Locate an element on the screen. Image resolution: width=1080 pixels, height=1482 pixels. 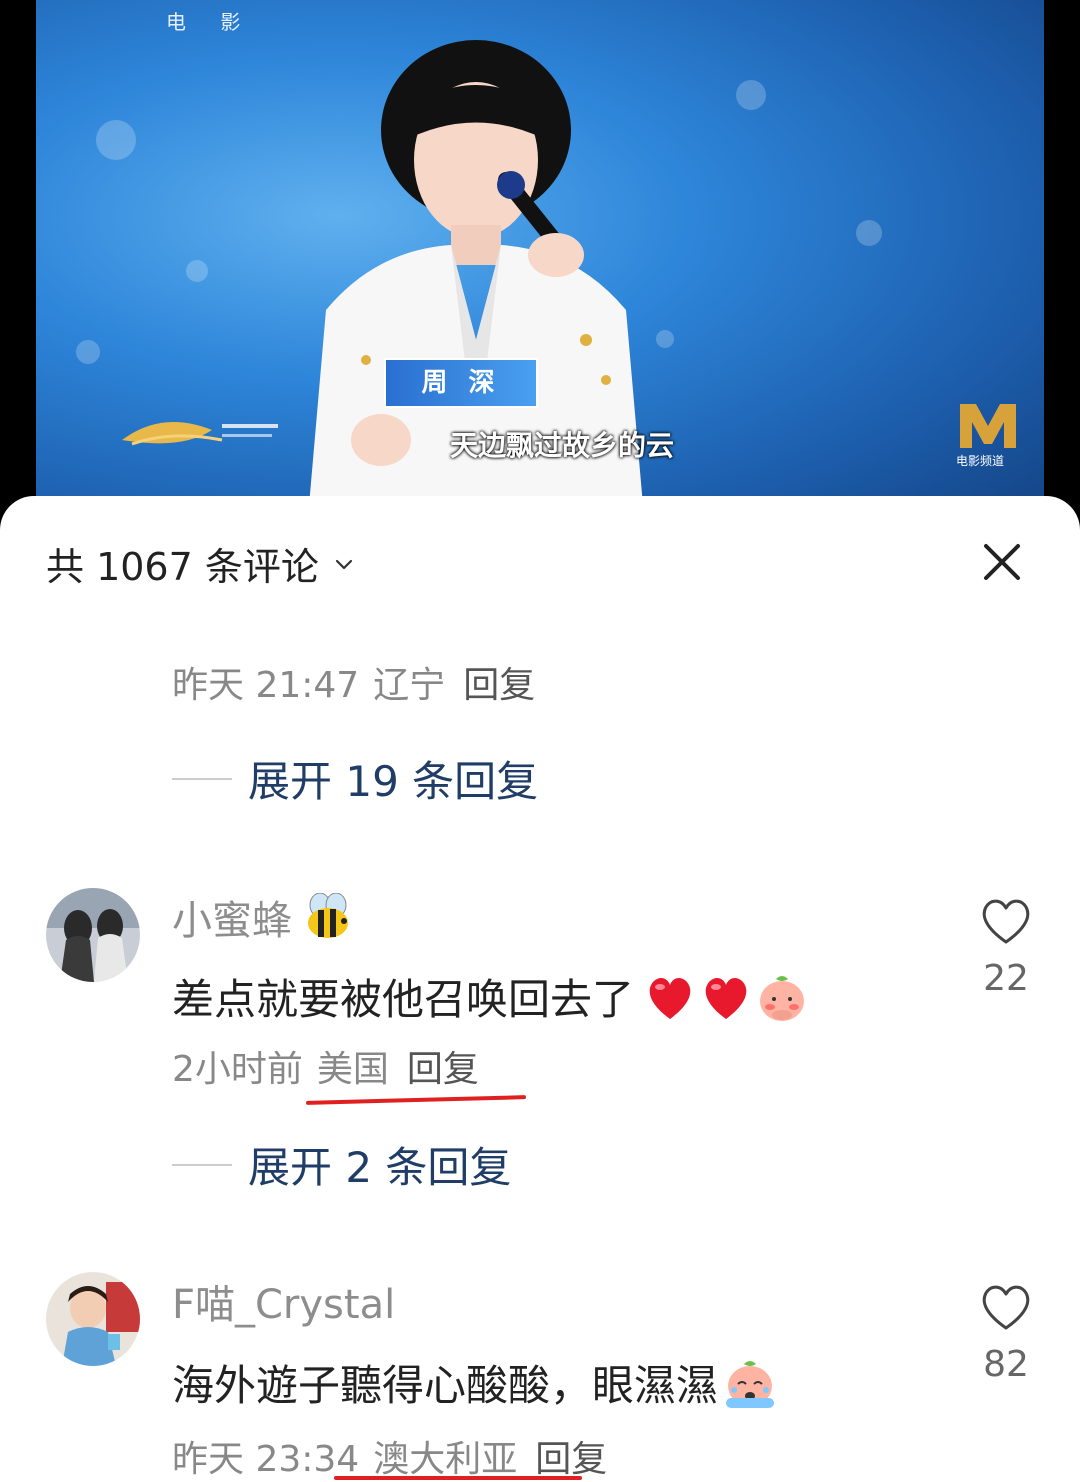
channel-label: 电 影 is located at coordinates (210, 22).